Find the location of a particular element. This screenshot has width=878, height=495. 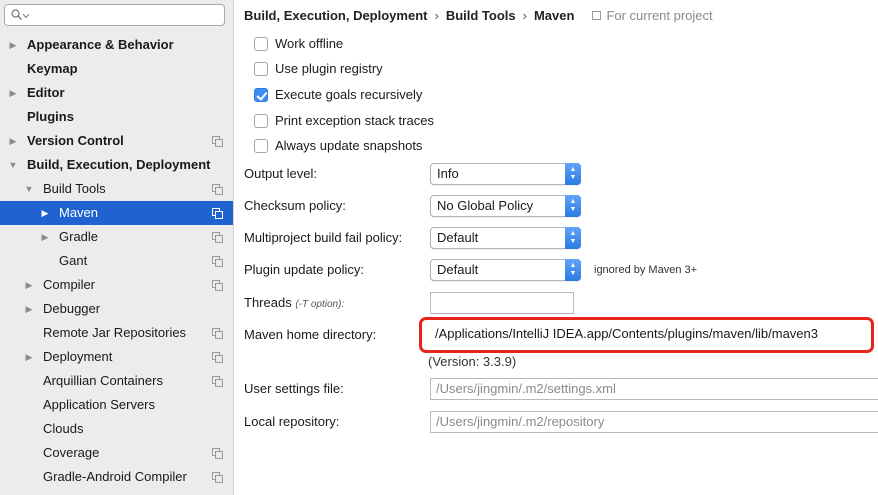

local-repository-input: /Users/jingmin/.m2/repository is located at coordinates (654, 422).